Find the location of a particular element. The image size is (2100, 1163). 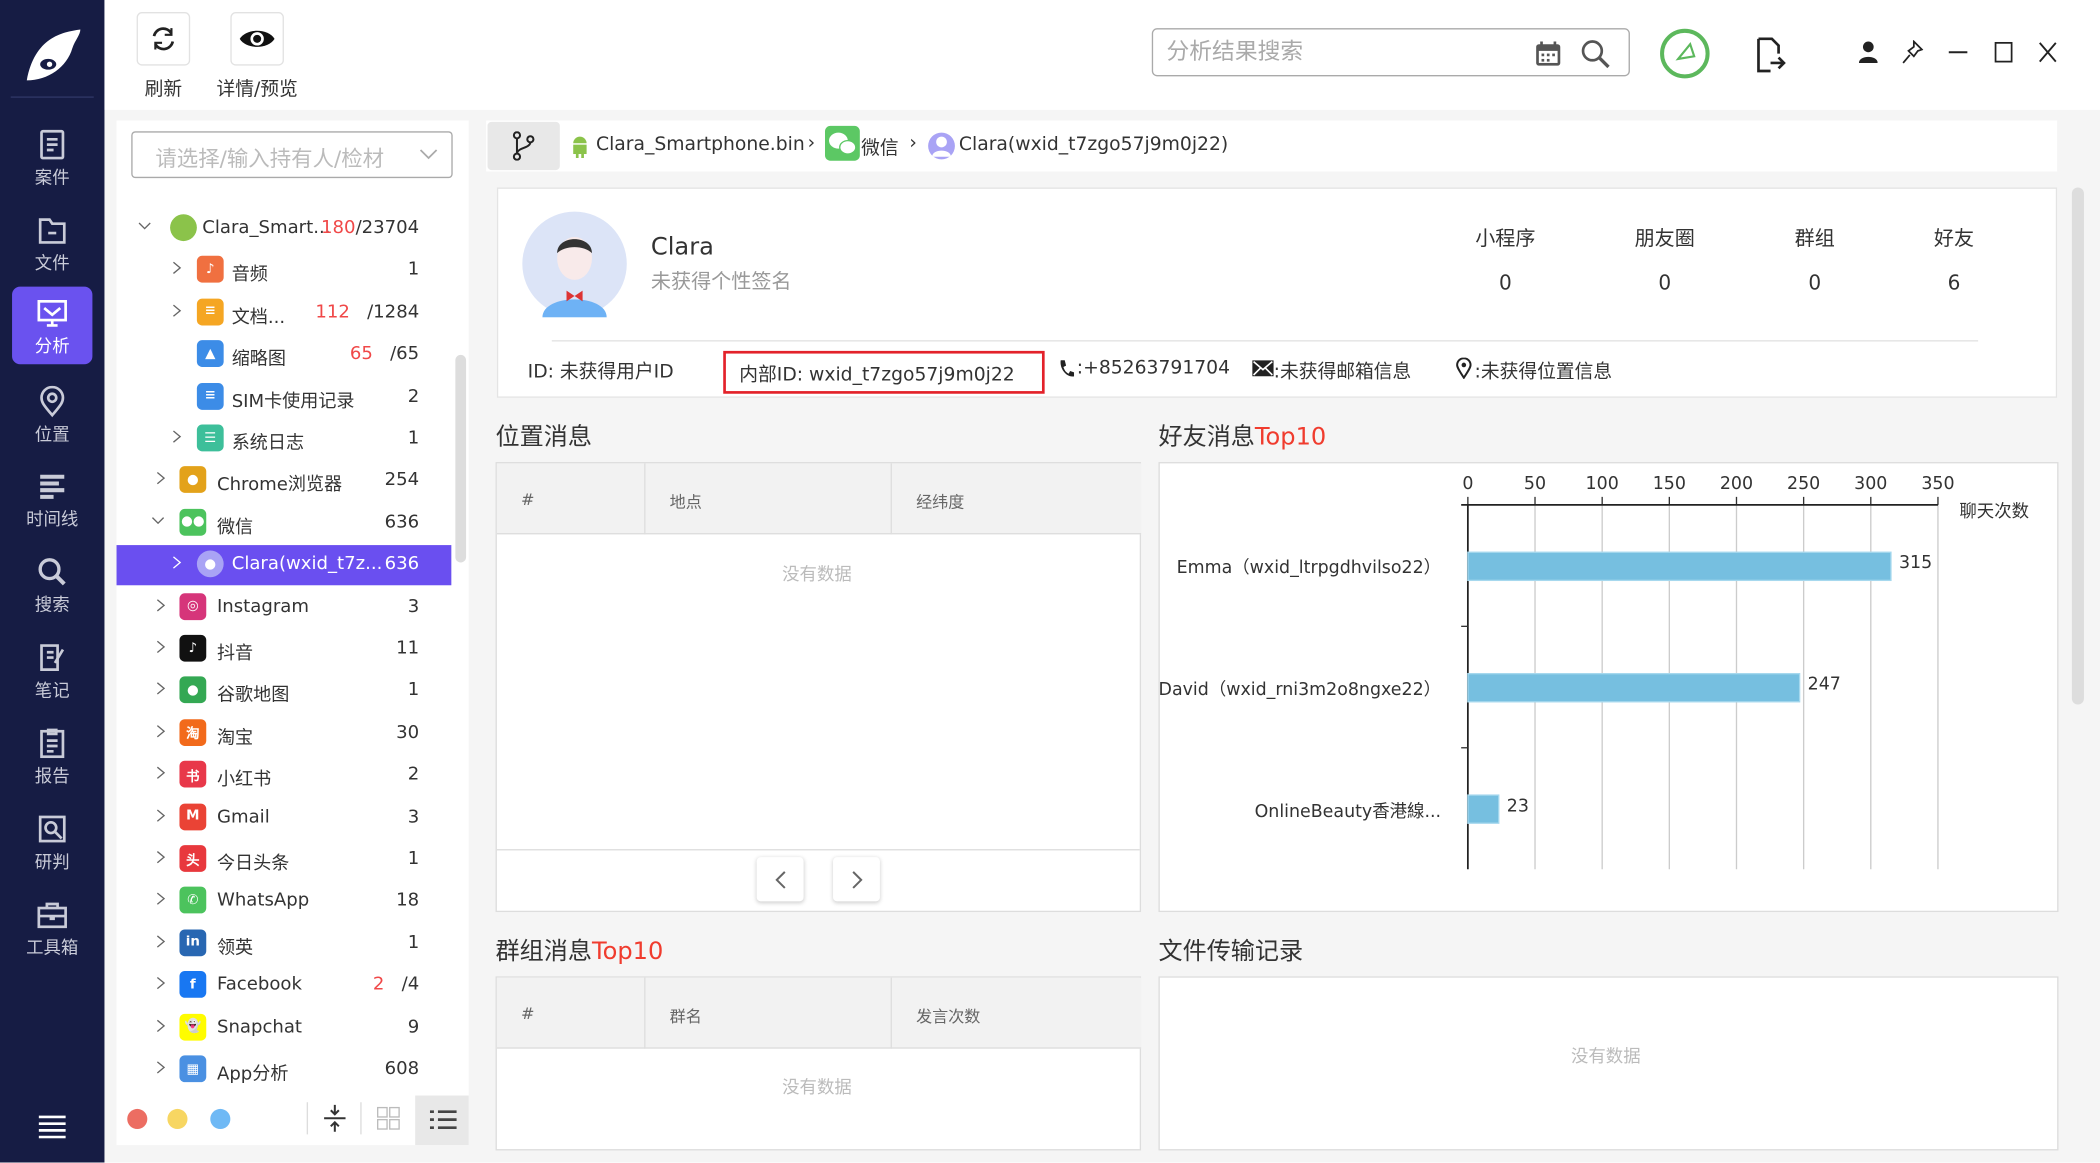

tree-item-count: 1 is located at coordinates (413, 858).